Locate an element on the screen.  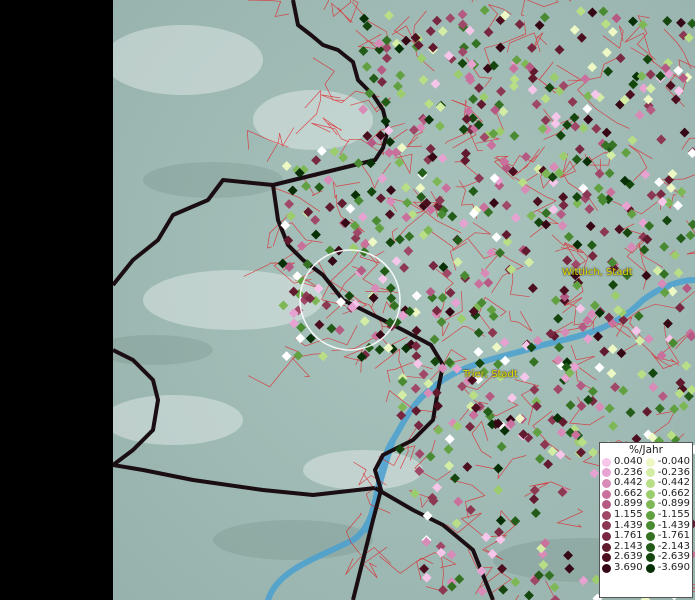
legend-label: -3.690 is located at coordinates (673, 567).